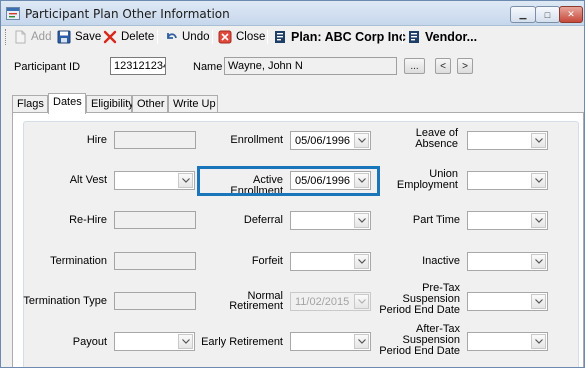  Describe the element at coordinates (13, 13) in the screenshot. I see `app-icon` at that location.